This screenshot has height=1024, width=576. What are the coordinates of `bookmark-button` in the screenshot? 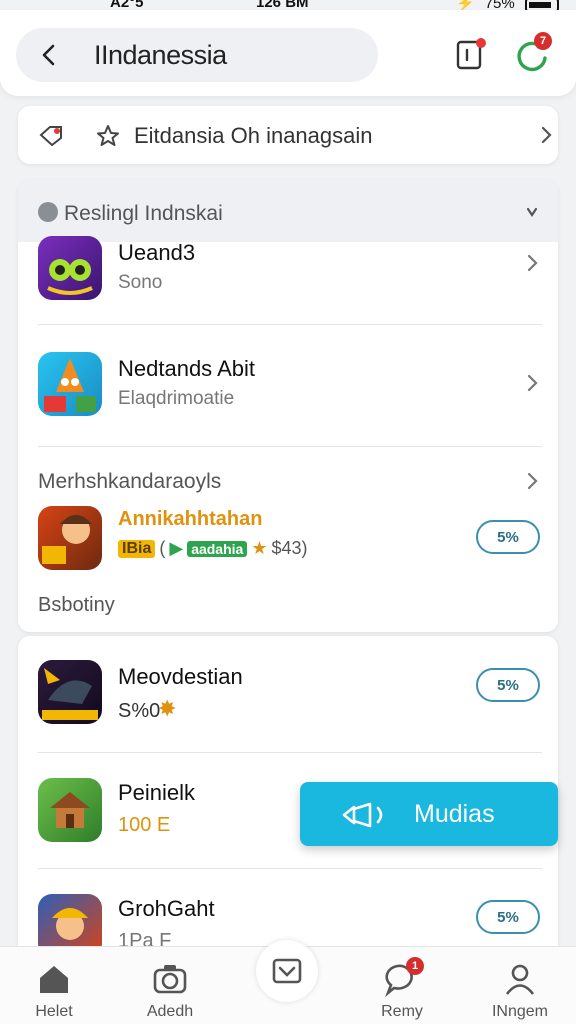 It's located at (470, 56).